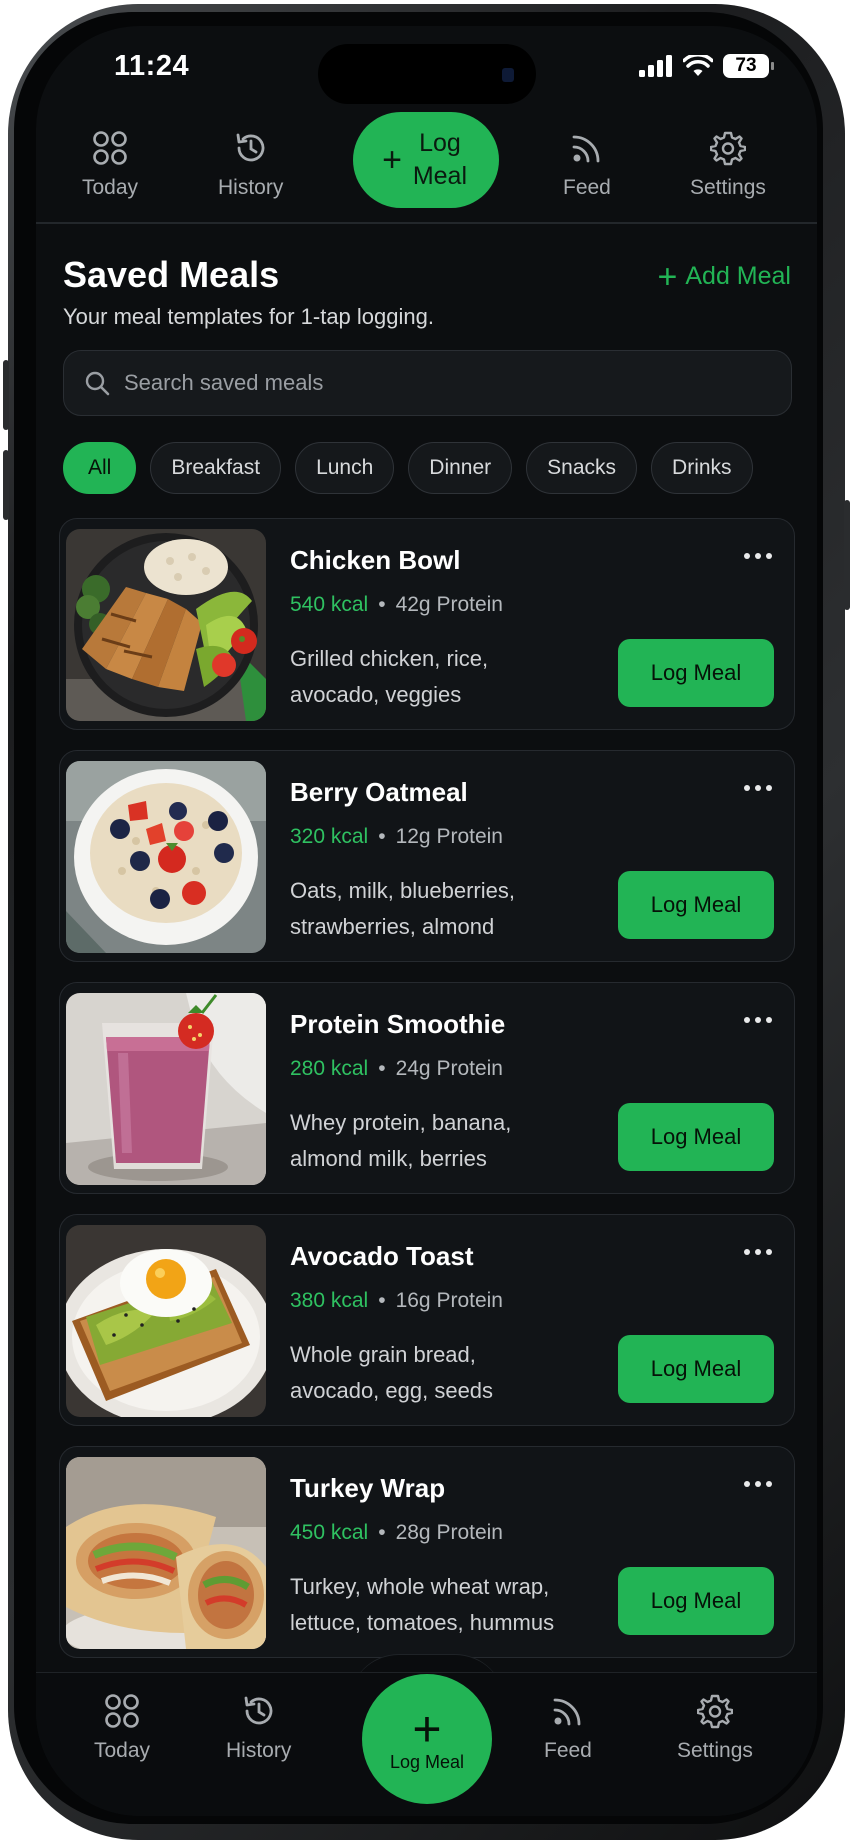 The height and width of the screenshot is (1844, 853). What do you see at coordinates (427, 383) in the screenshot?
I see `search-input: Search saved meals` at bounding box center [427, 383].